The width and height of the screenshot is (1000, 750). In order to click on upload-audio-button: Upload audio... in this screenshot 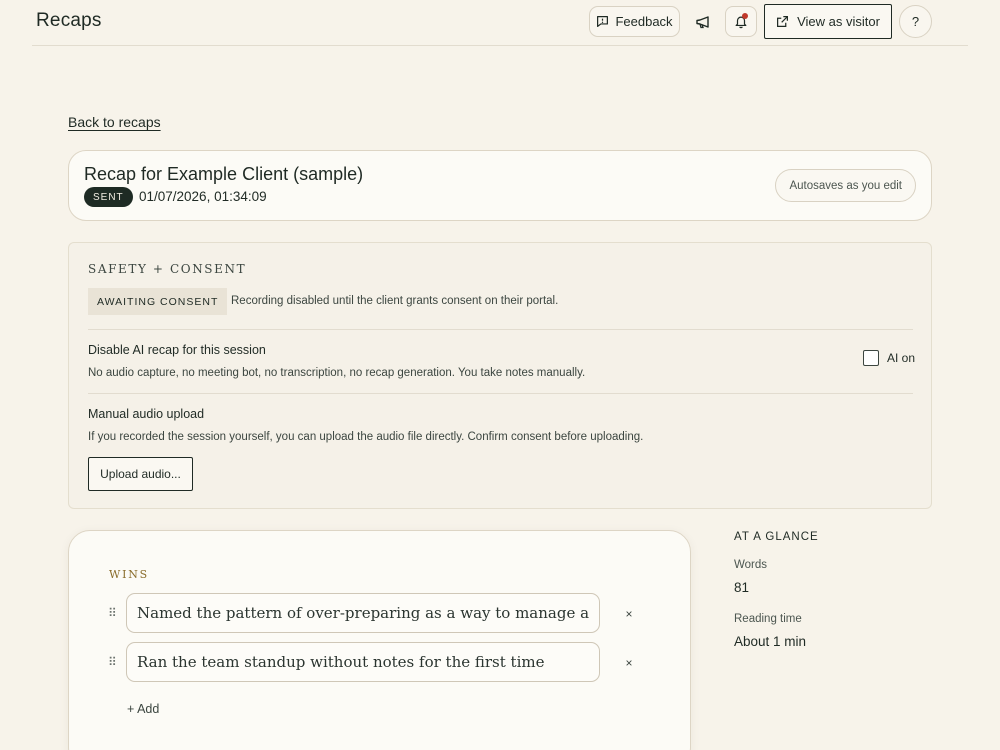, I will do `click(140, 474)`.